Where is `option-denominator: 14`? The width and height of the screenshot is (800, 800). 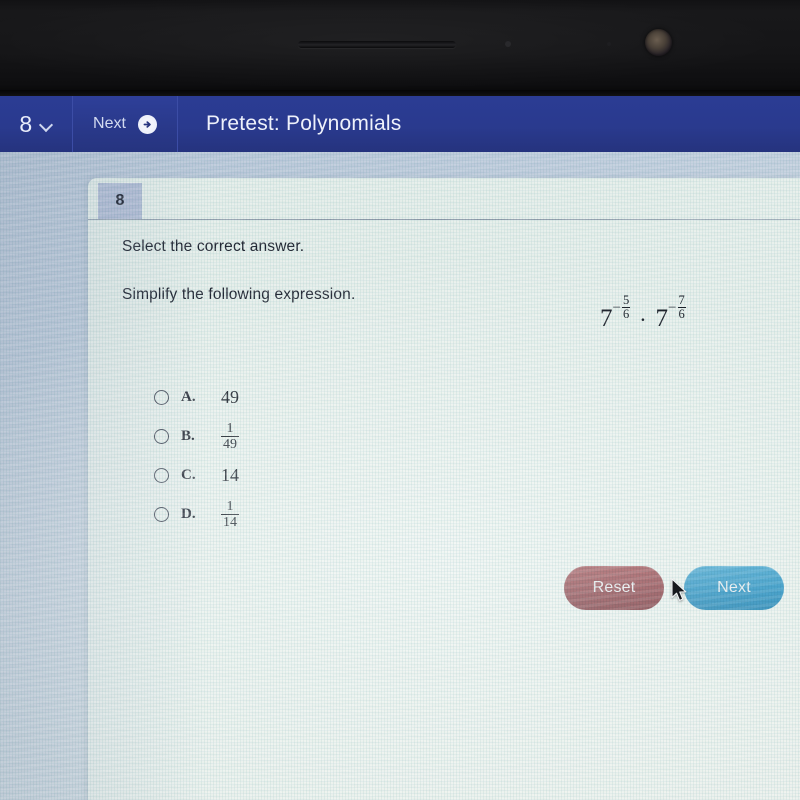 option-denominator: 14 is located at coordinates (230, 522).